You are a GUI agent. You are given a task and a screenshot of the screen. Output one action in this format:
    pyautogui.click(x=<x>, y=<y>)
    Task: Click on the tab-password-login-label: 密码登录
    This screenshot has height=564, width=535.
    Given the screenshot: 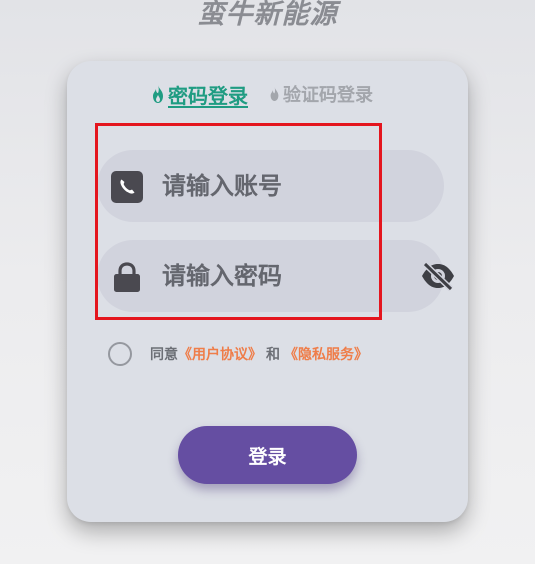 What is the action you would take?
    pyautogui.click(x=208, y=95)
    